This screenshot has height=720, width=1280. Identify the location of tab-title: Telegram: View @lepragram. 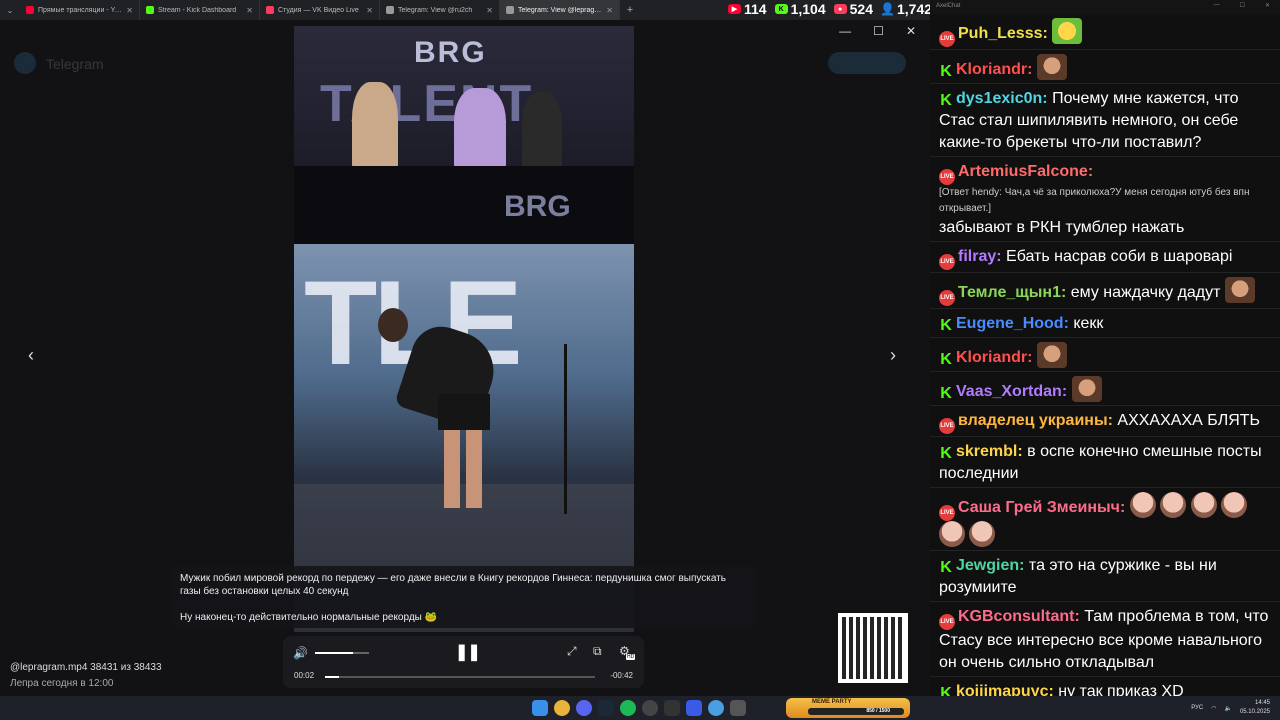
(560, 10).